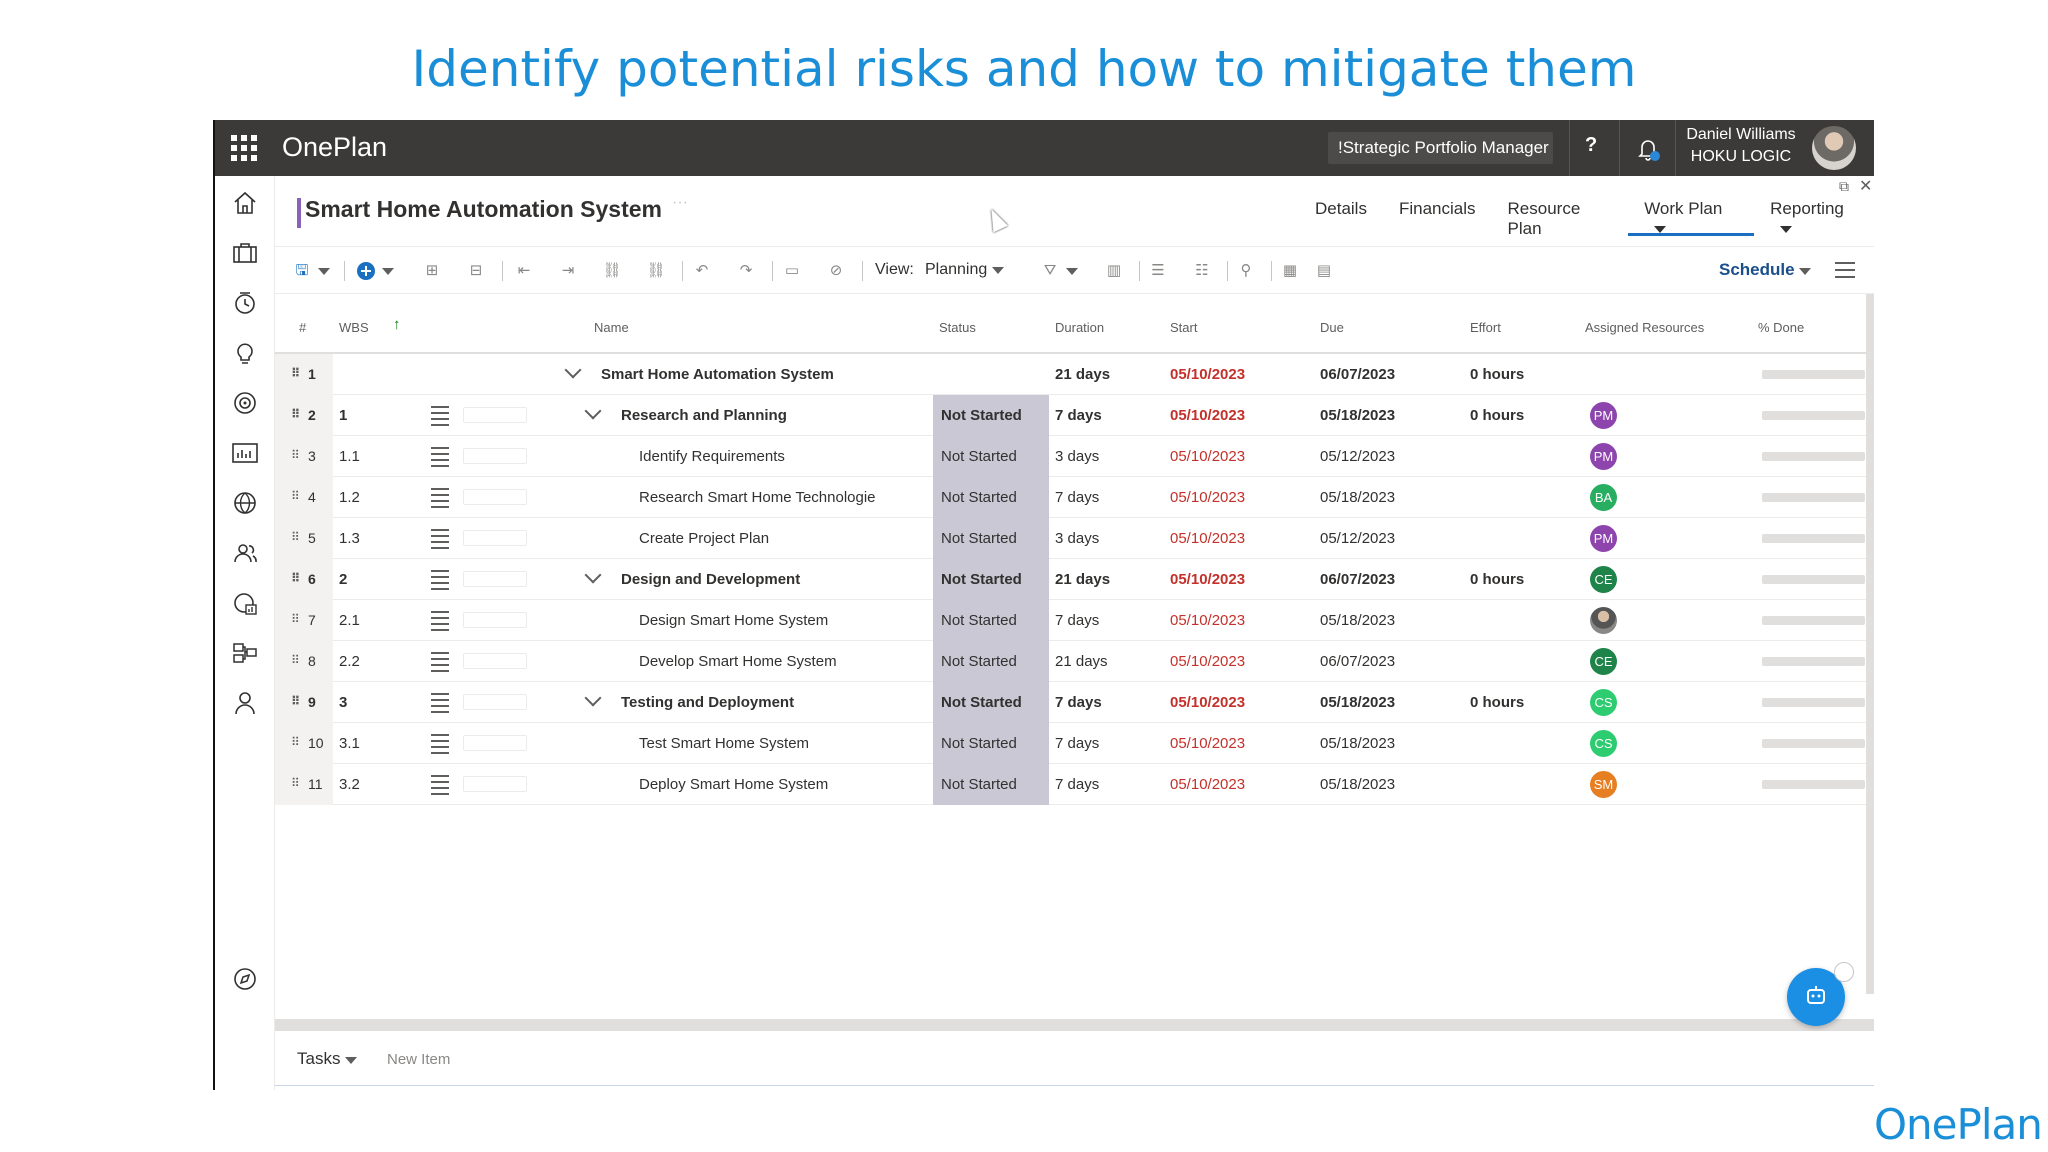 The height and width of the screenshot is (1152, 2048). Describe the element at coordinates (397, 324) in the screenshot. I see `sort-ascending-icon: ↑` at that location.